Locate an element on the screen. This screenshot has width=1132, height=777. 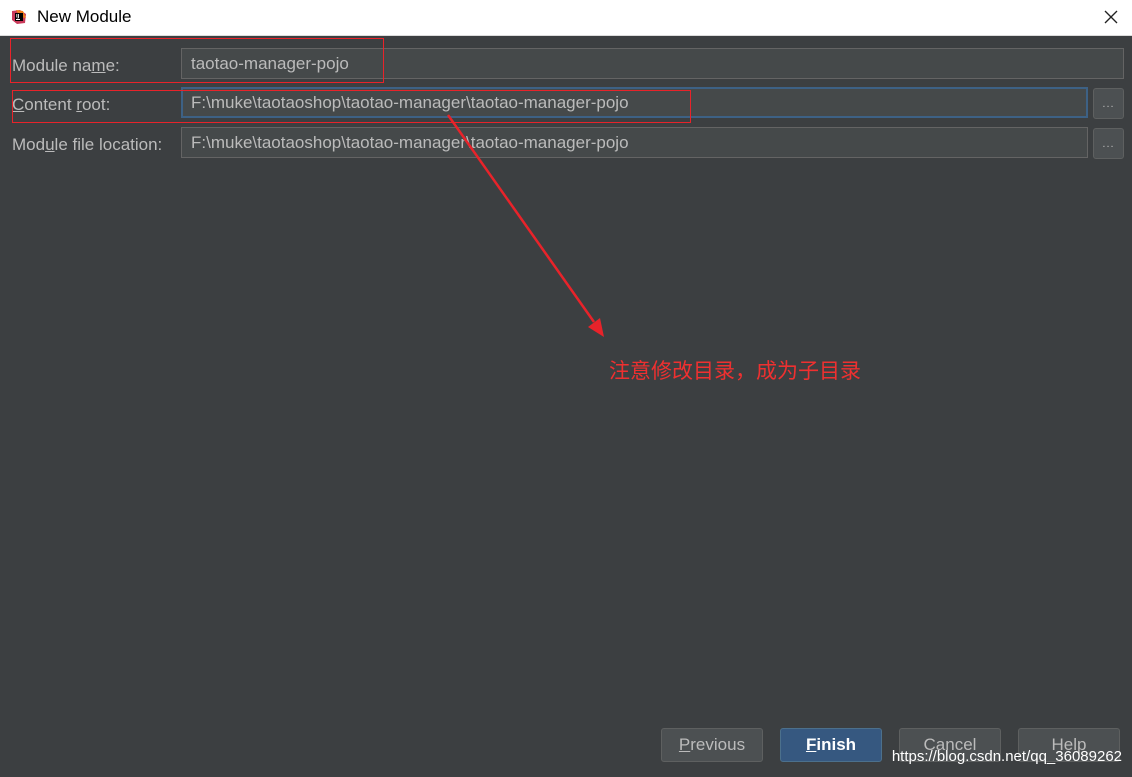
close-icon is located at coordinates (1111, 17).